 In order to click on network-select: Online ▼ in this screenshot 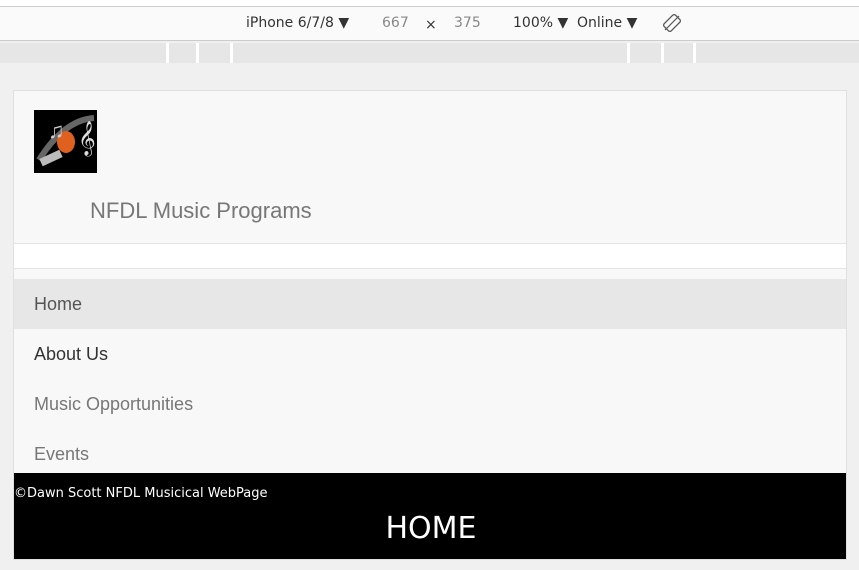, I will do `click(607, 23)`.